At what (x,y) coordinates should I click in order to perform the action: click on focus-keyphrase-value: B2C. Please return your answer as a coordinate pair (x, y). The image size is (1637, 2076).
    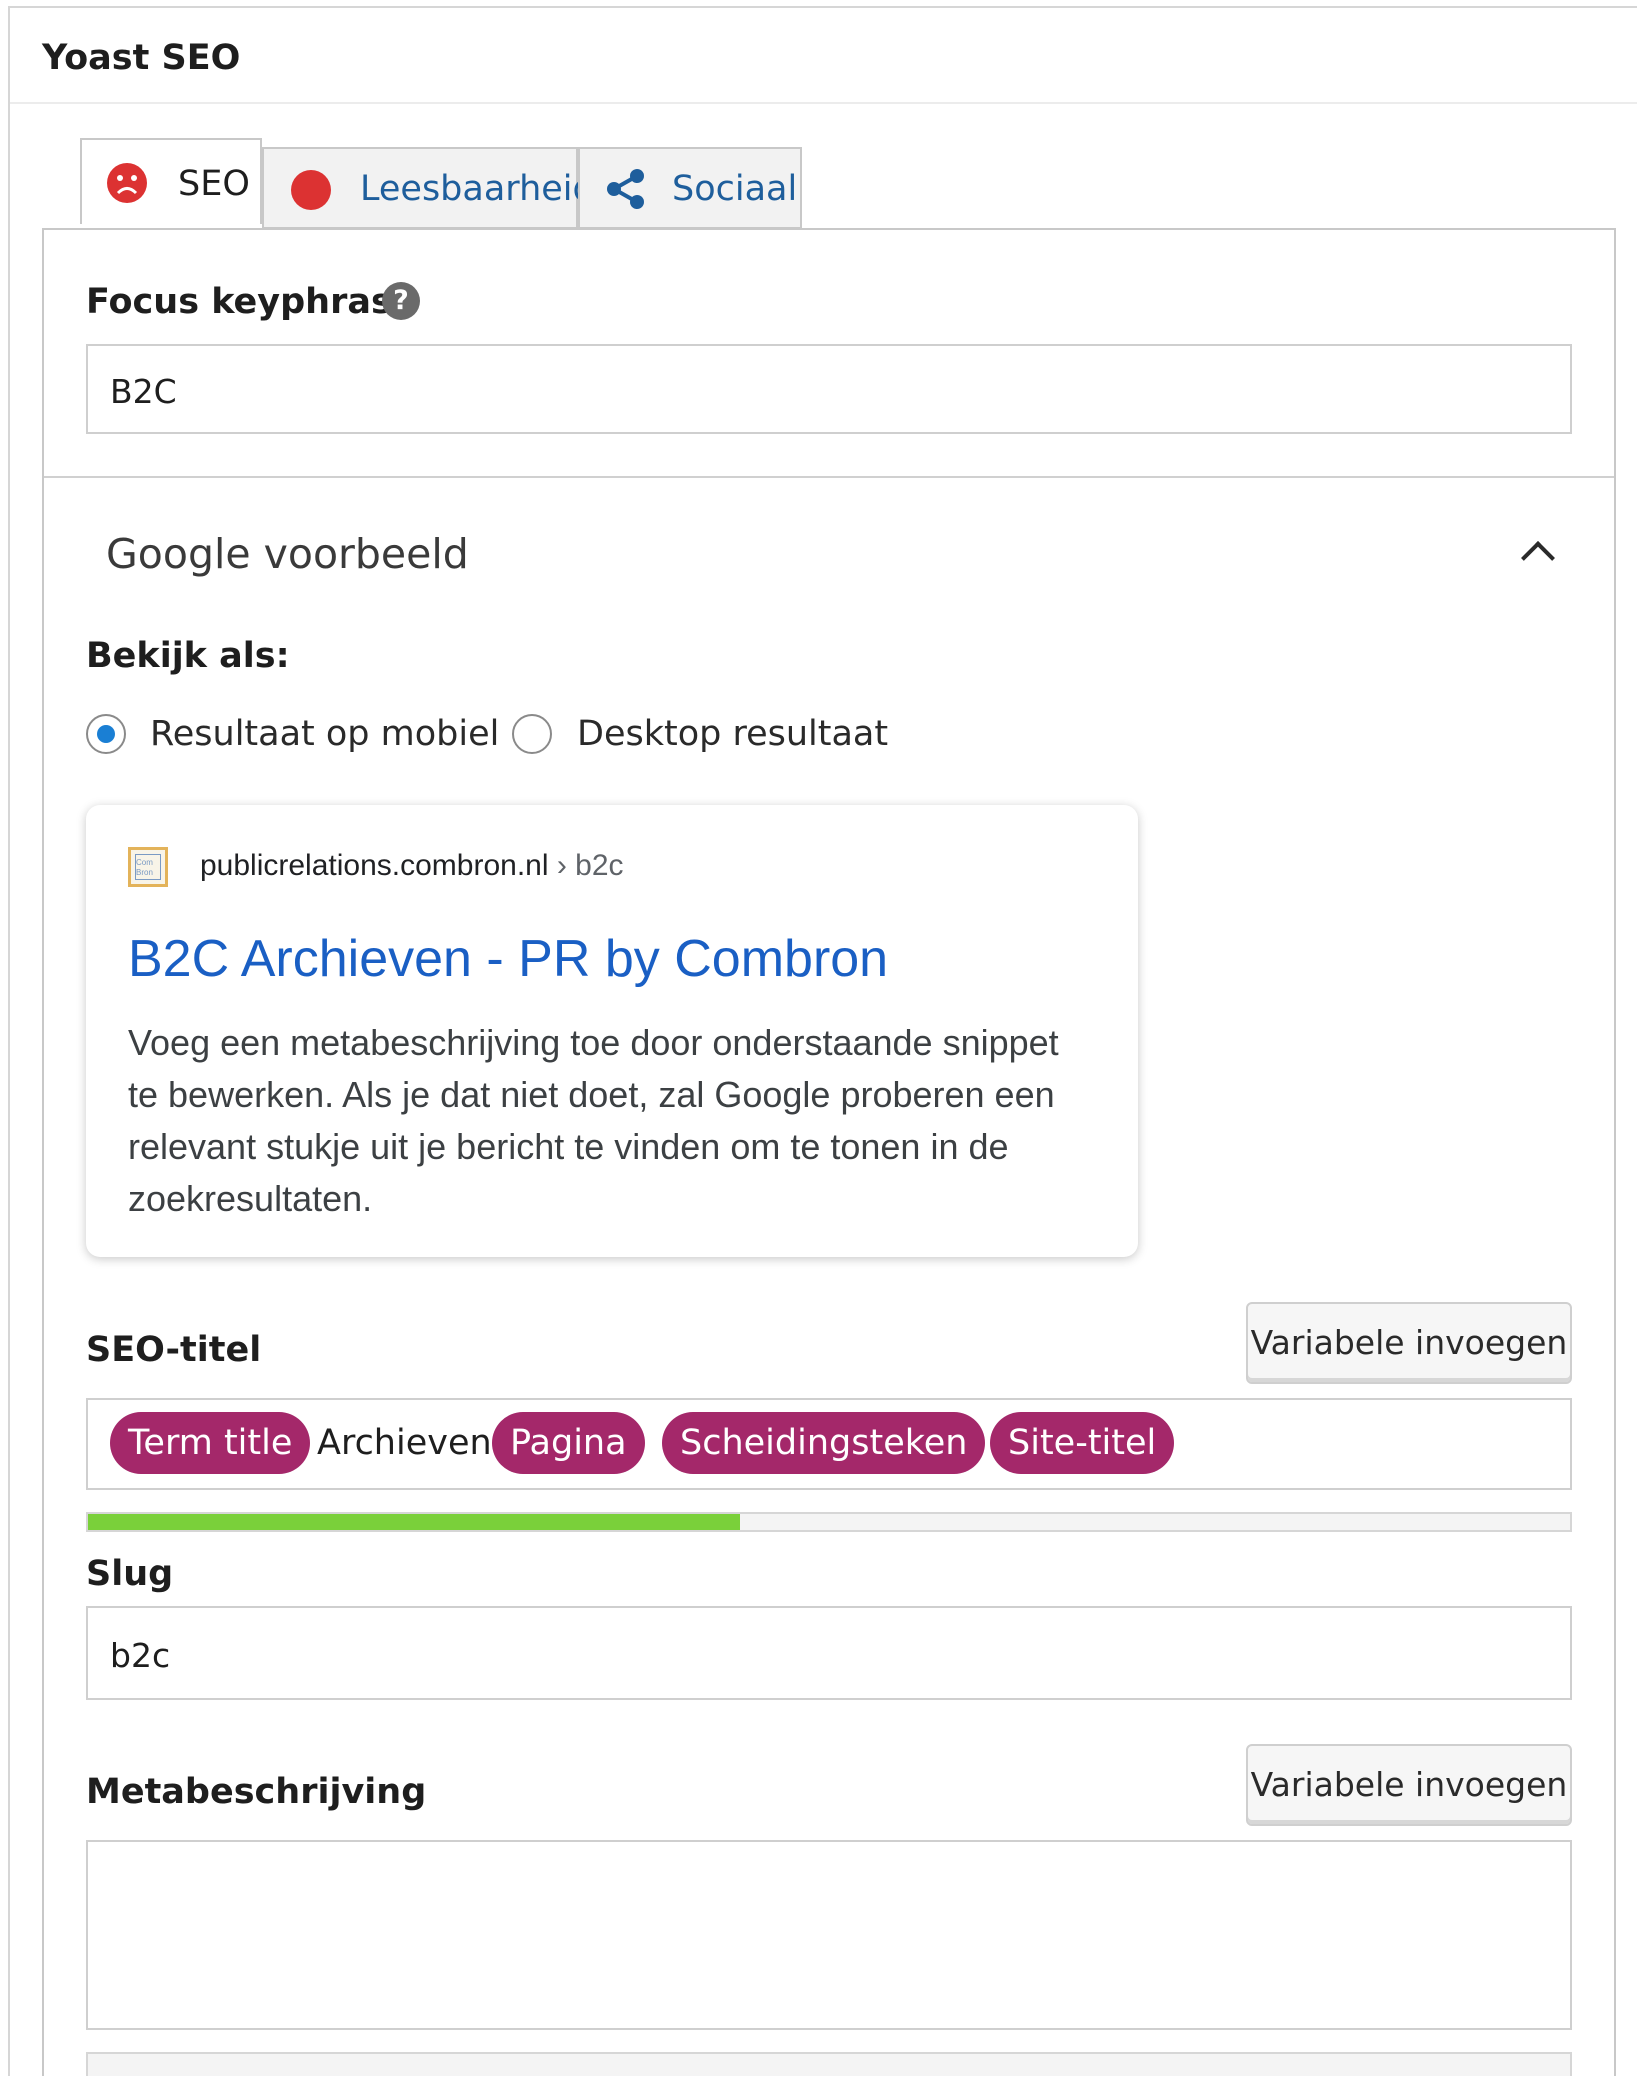
    Looking at the image, I should click on (143, 391).